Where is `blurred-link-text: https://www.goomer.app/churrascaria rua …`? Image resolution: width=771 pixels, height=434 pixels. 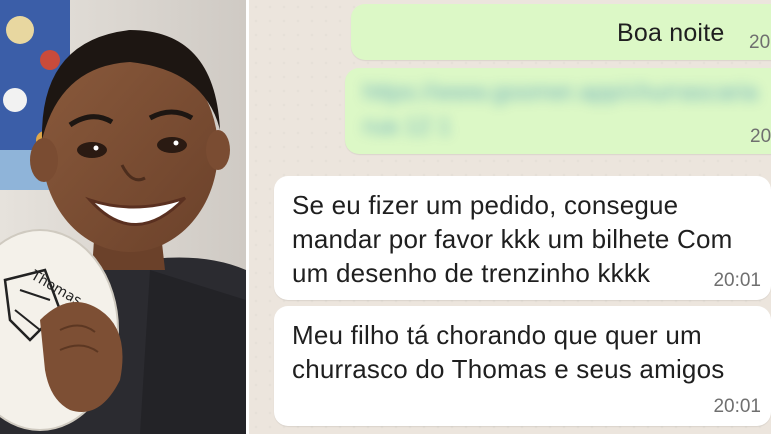
blurred-link-text: https://www.goomer.app/churrascaria rua … is located at coordinates (567, 110).